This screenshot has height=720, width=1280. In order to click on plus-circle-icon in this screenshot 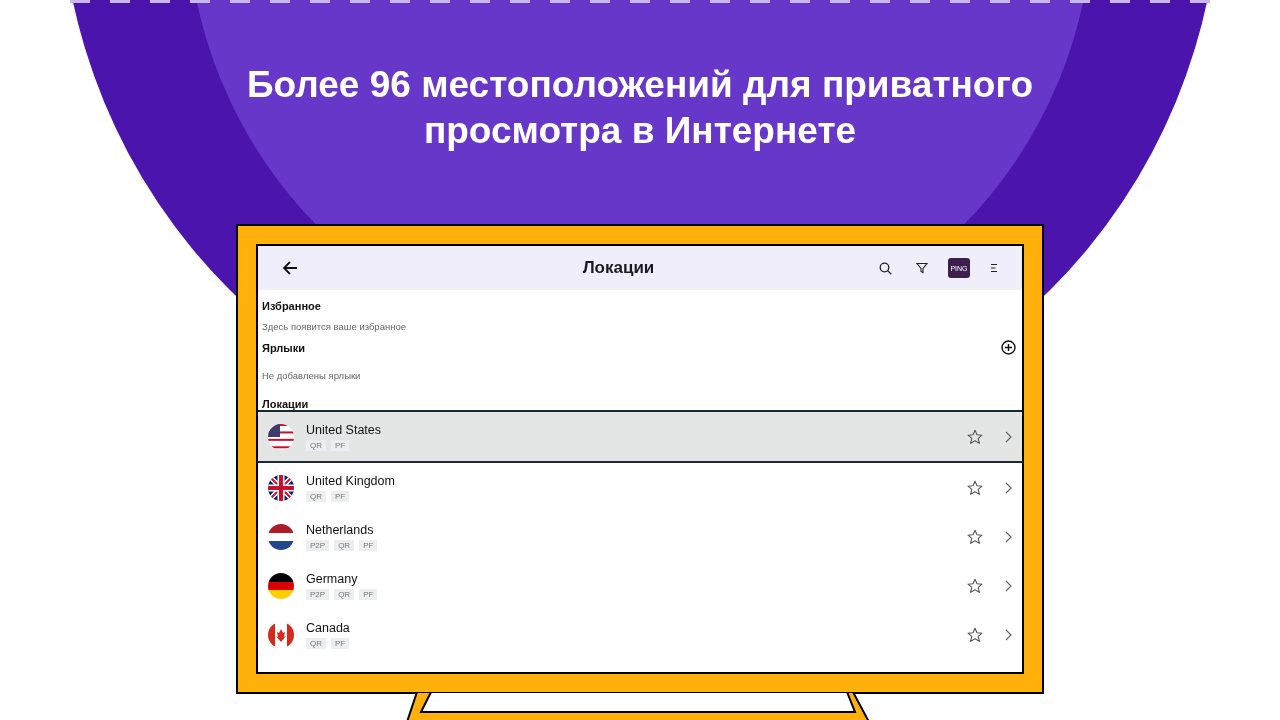, I will do `click(1008, 347)`.